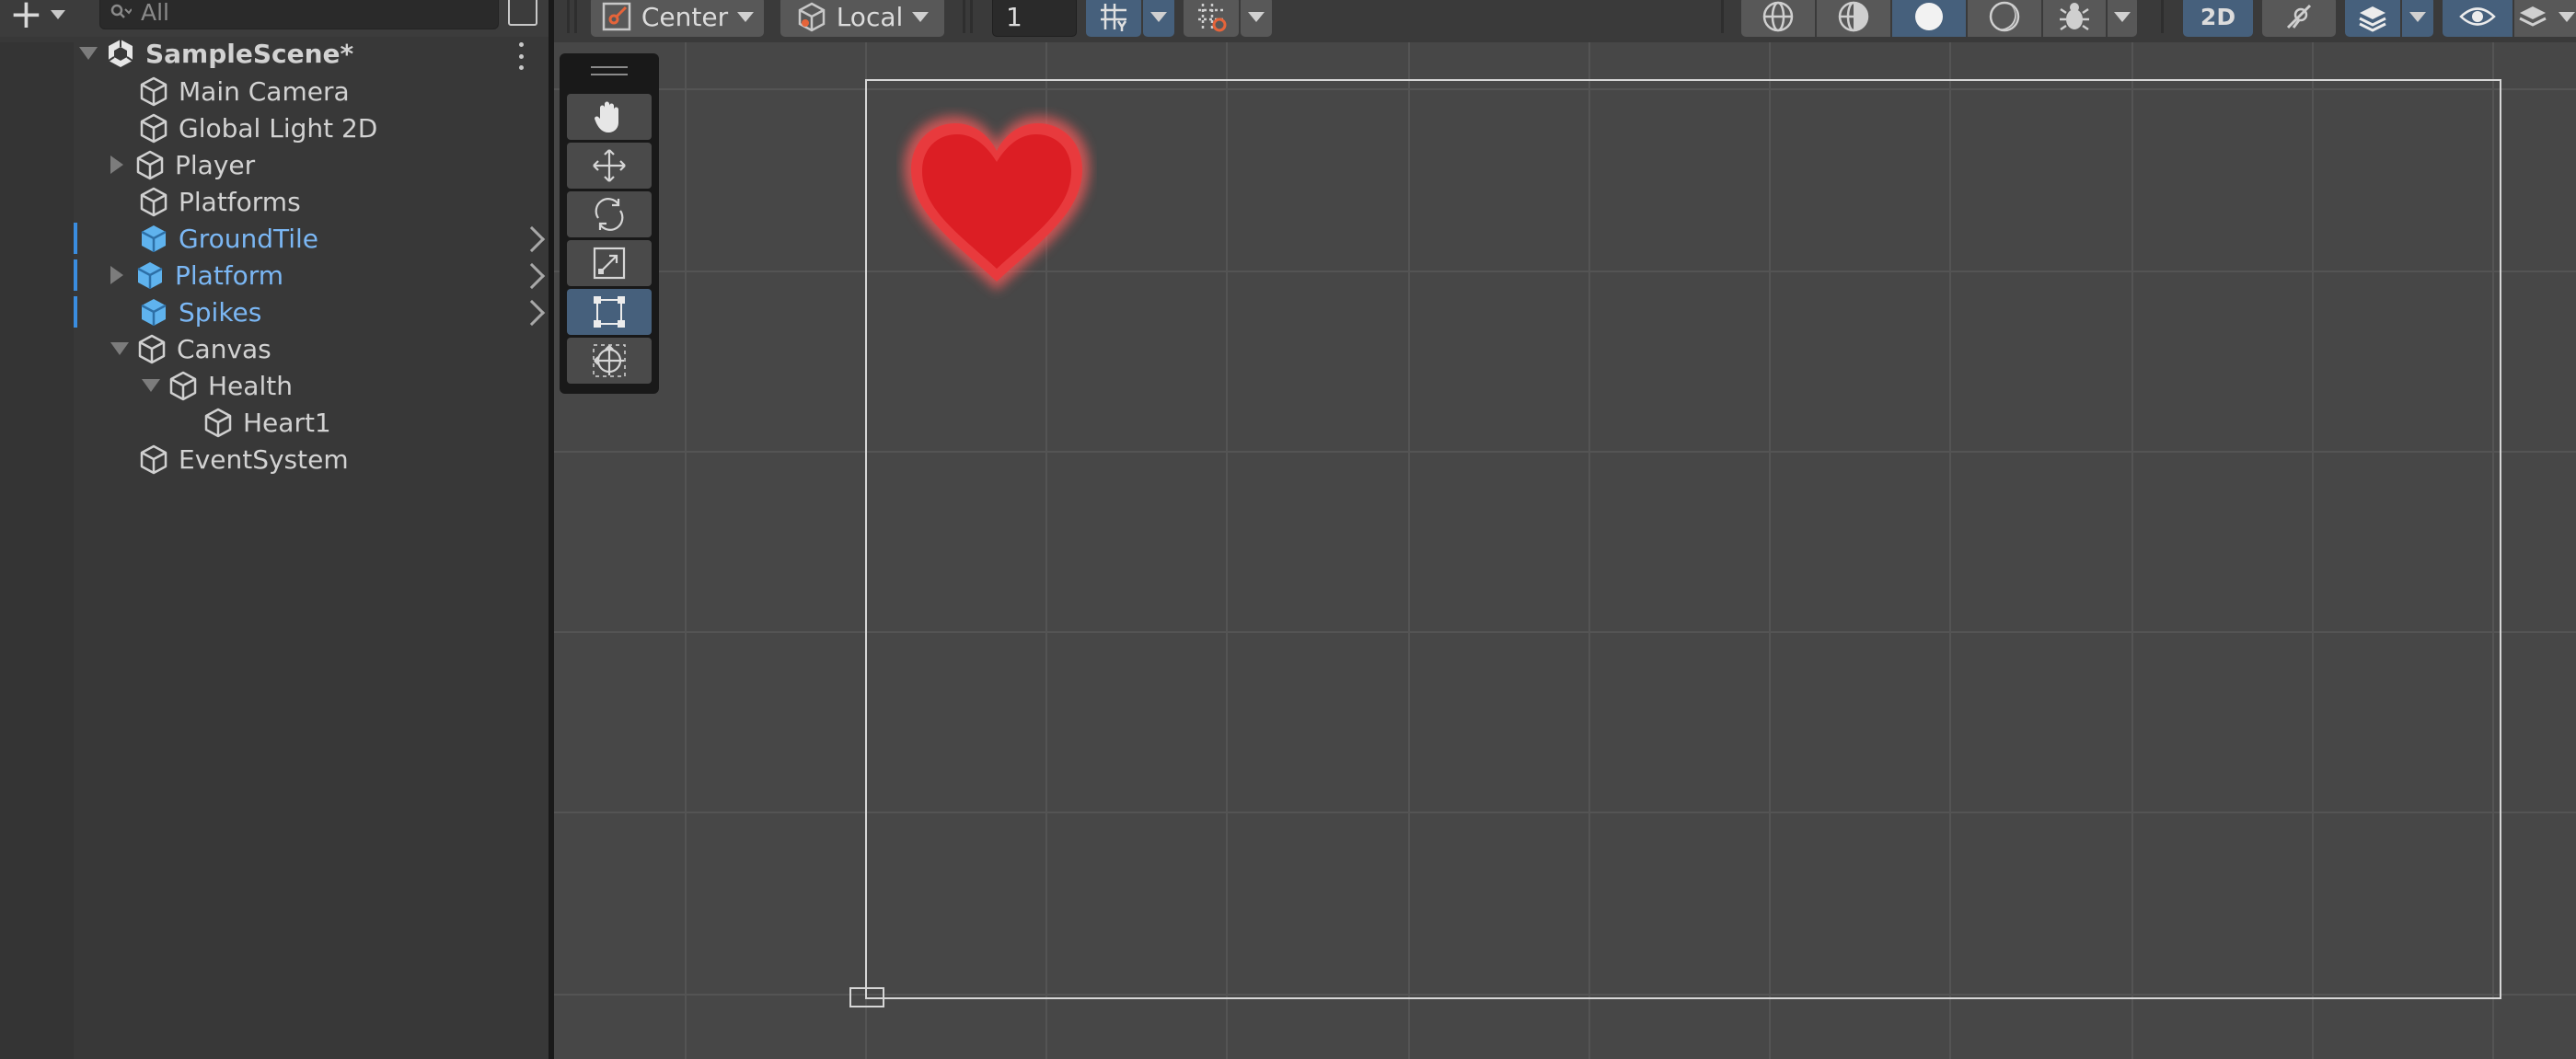  I want to click on unlit-sphere-icon, so click(2004, 16).